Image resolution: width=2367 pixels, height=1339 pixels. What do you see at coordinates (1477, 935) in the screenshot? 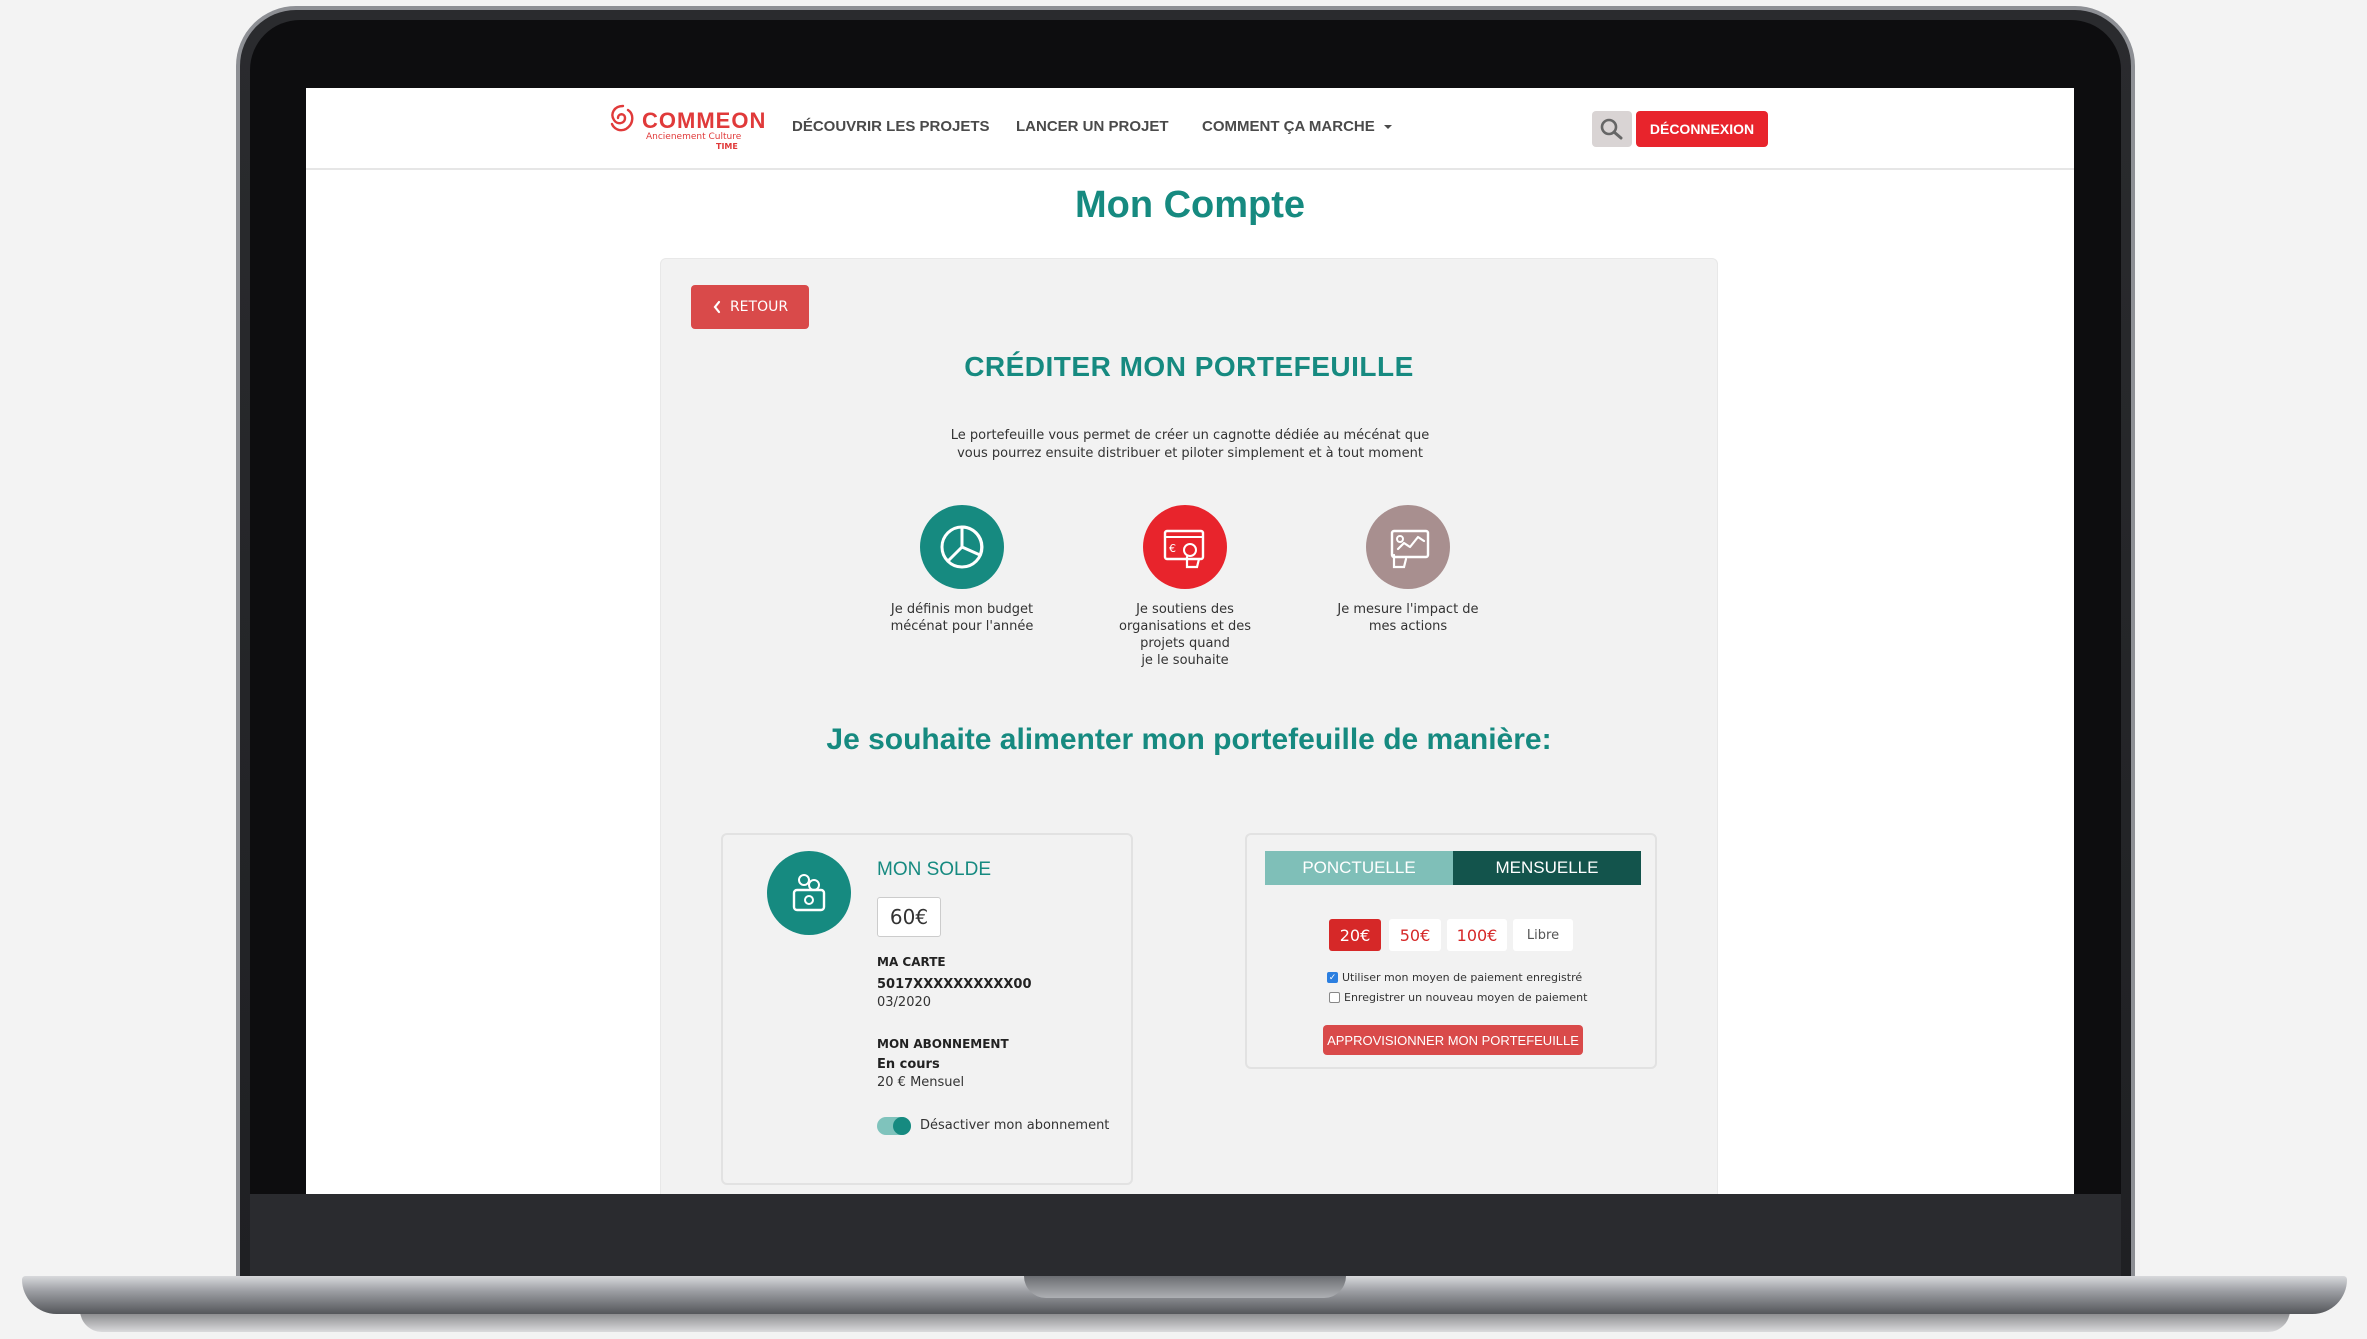
I see `amount-option-100: 100€` at bounding box center [1477, 935].